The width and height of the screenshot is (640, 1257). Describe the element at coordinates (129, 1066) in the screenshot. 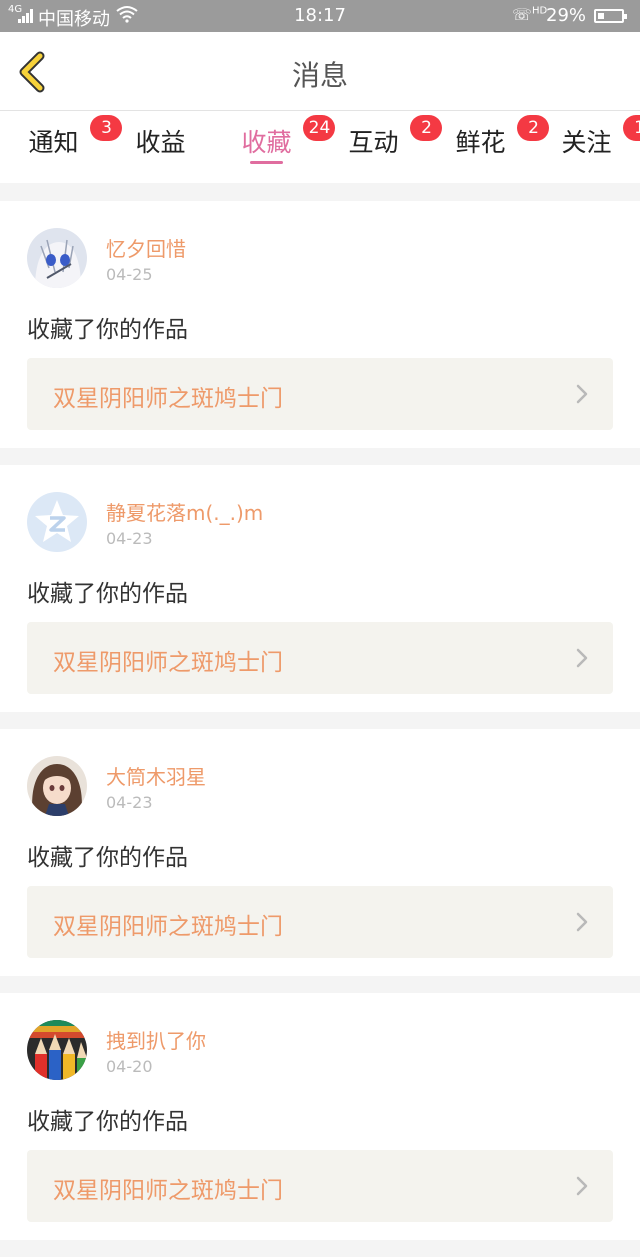

I see `message-date: 04-20` at that location.